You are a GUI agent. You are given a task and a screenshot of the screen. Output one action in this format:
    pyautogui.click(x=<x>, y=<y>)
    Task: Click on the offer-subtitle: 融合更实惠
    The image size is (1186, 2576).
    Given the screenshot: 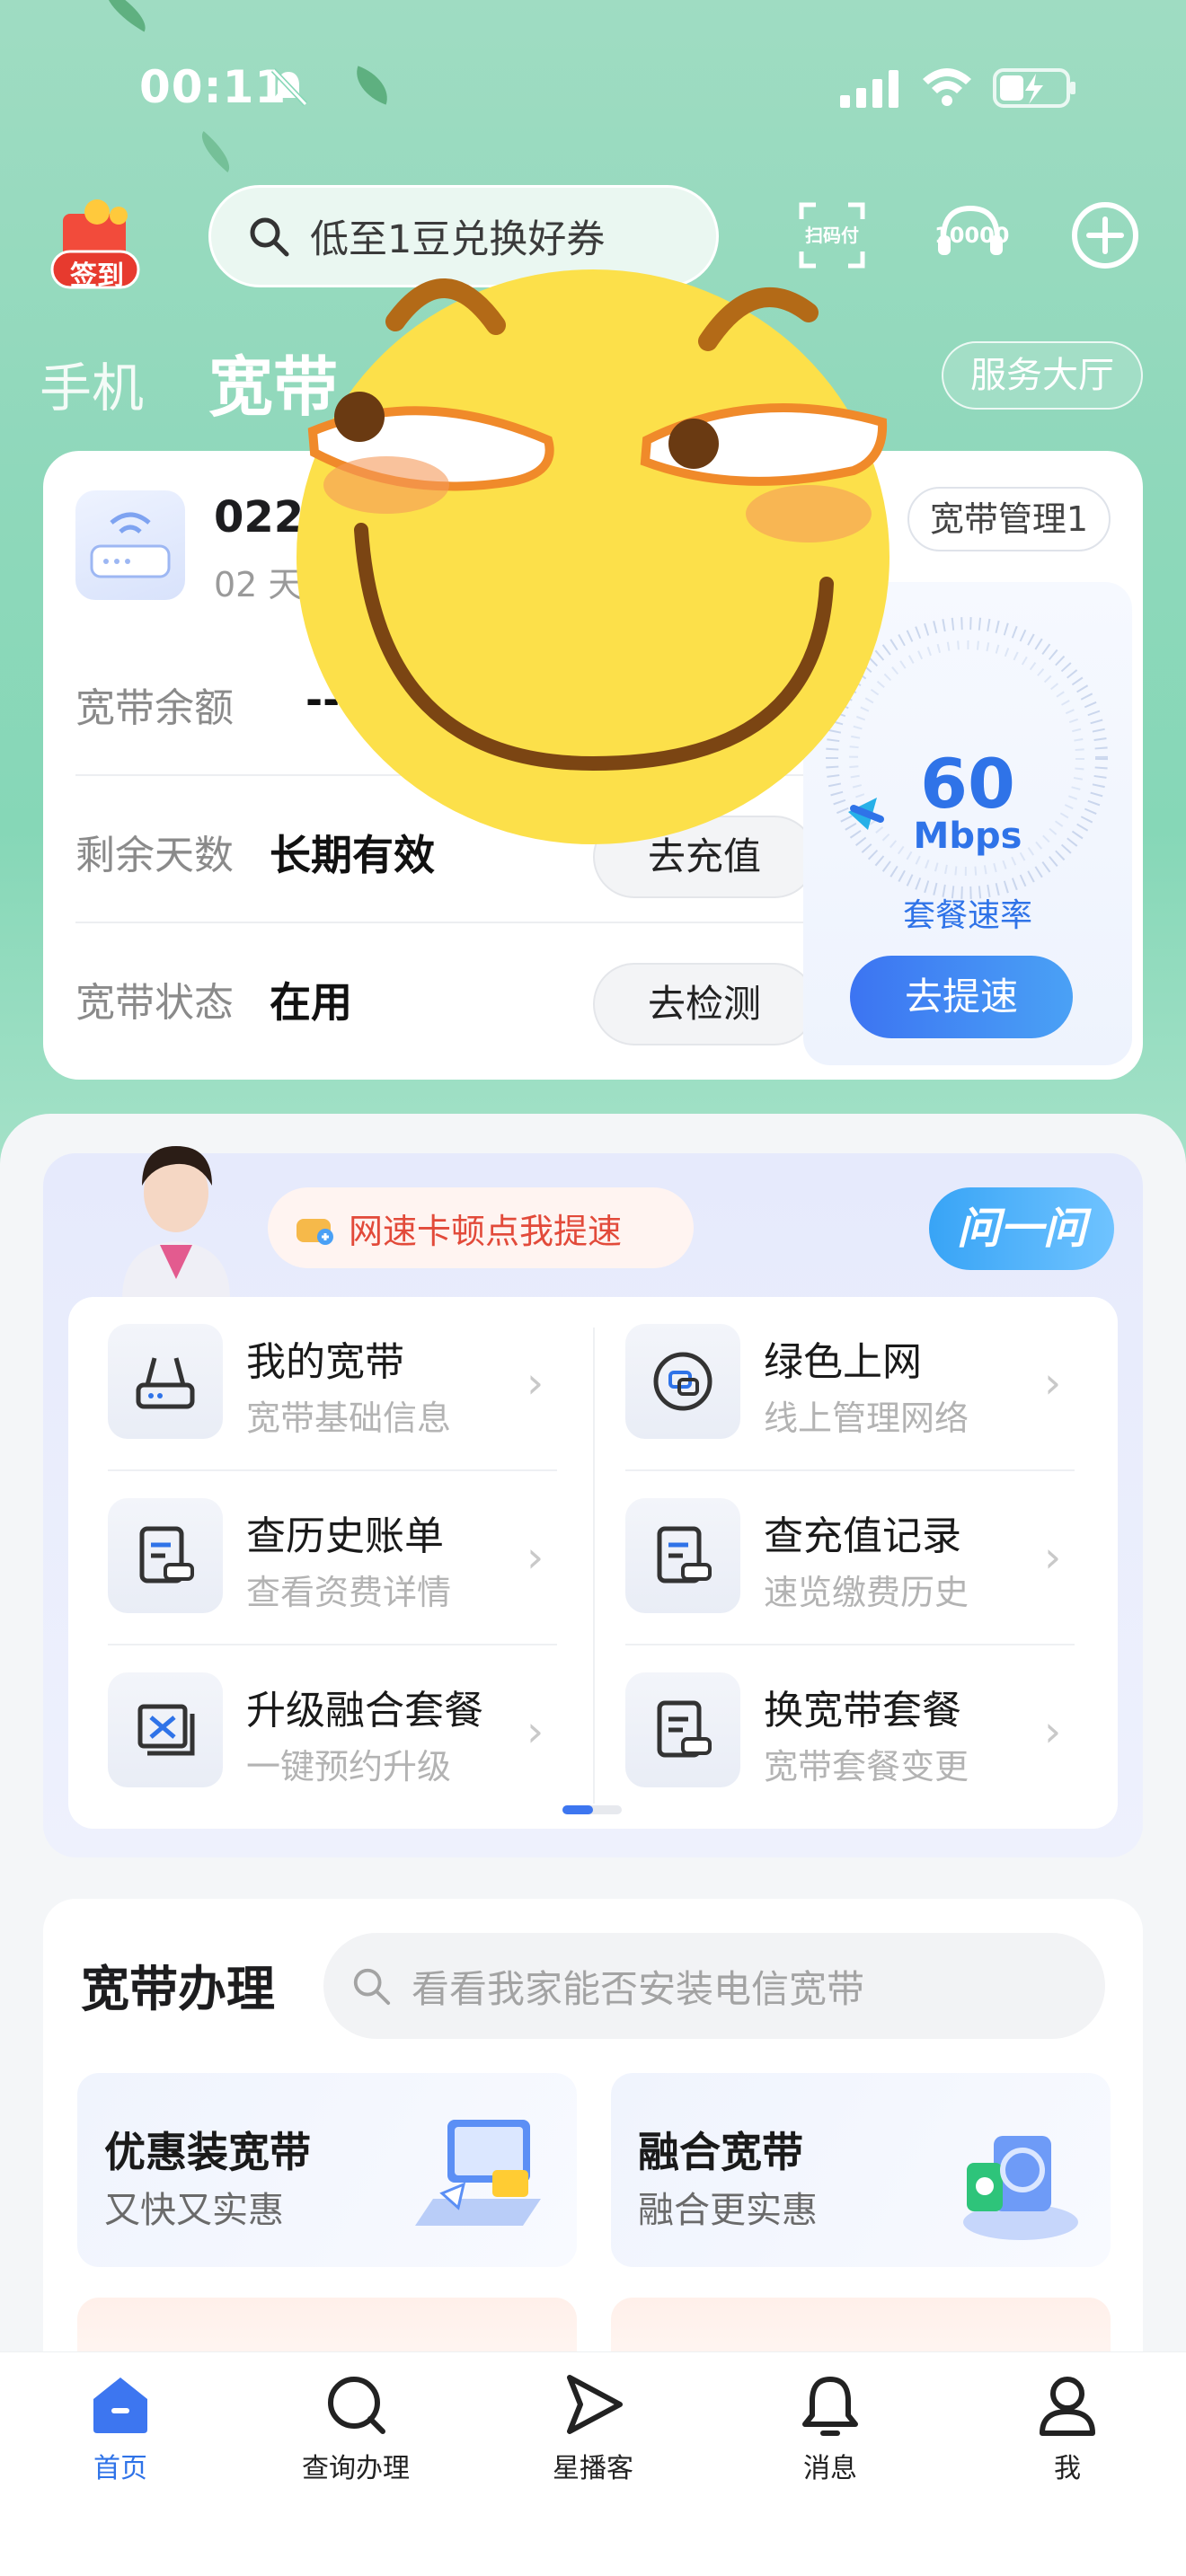 What is the action you would take?
    pyautogui.click(x=728, y=2210)
    